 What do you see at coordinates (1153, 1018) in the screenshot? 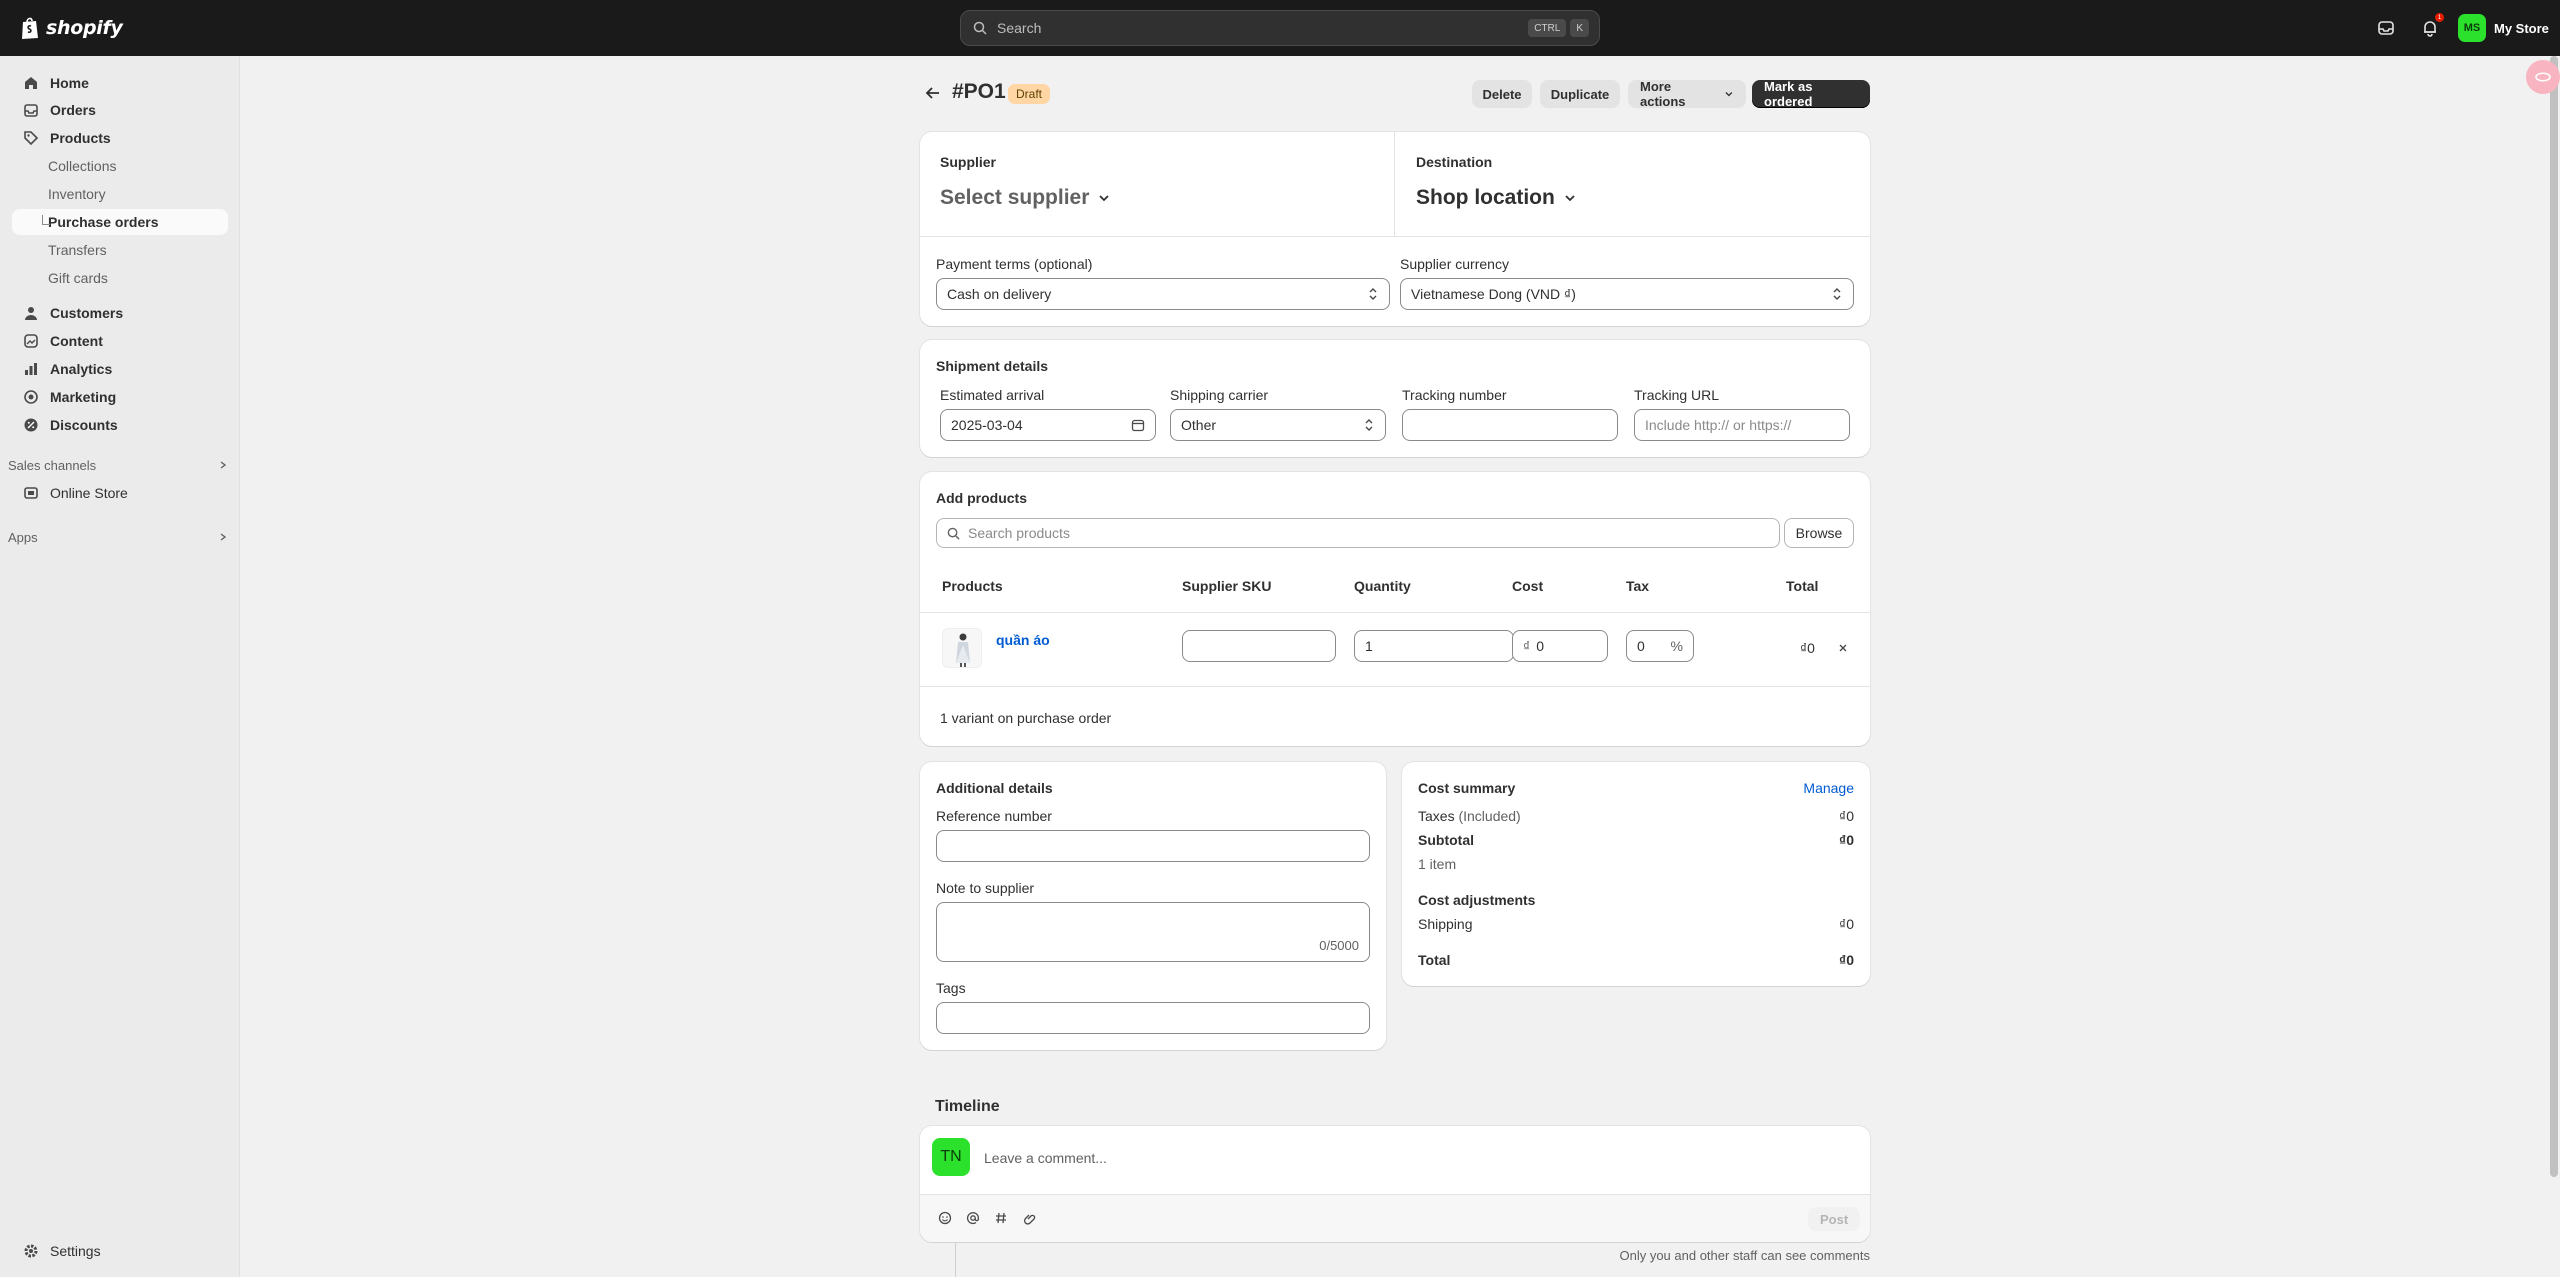
I see `tags-input` at bounding box center [1153, 1018].